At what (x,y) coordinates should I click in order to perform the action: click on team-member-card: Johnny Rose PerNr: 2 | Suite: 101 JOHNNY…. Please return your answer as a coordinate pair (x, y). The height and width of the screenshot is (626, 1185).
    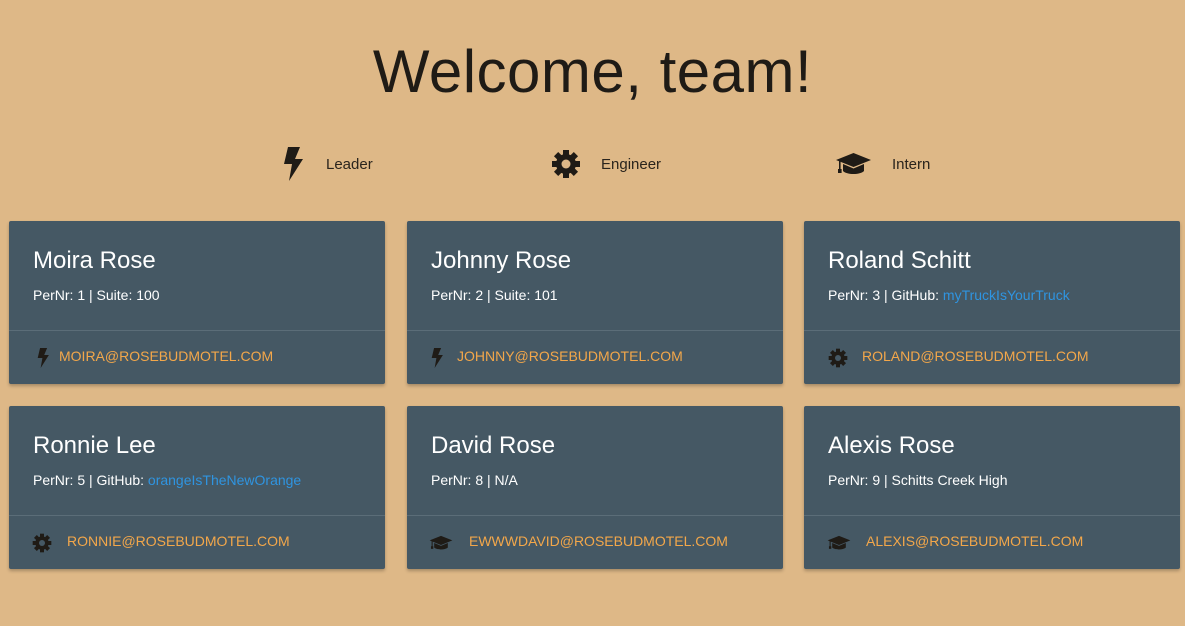
    Looking at the image, I should click on (595, 302).